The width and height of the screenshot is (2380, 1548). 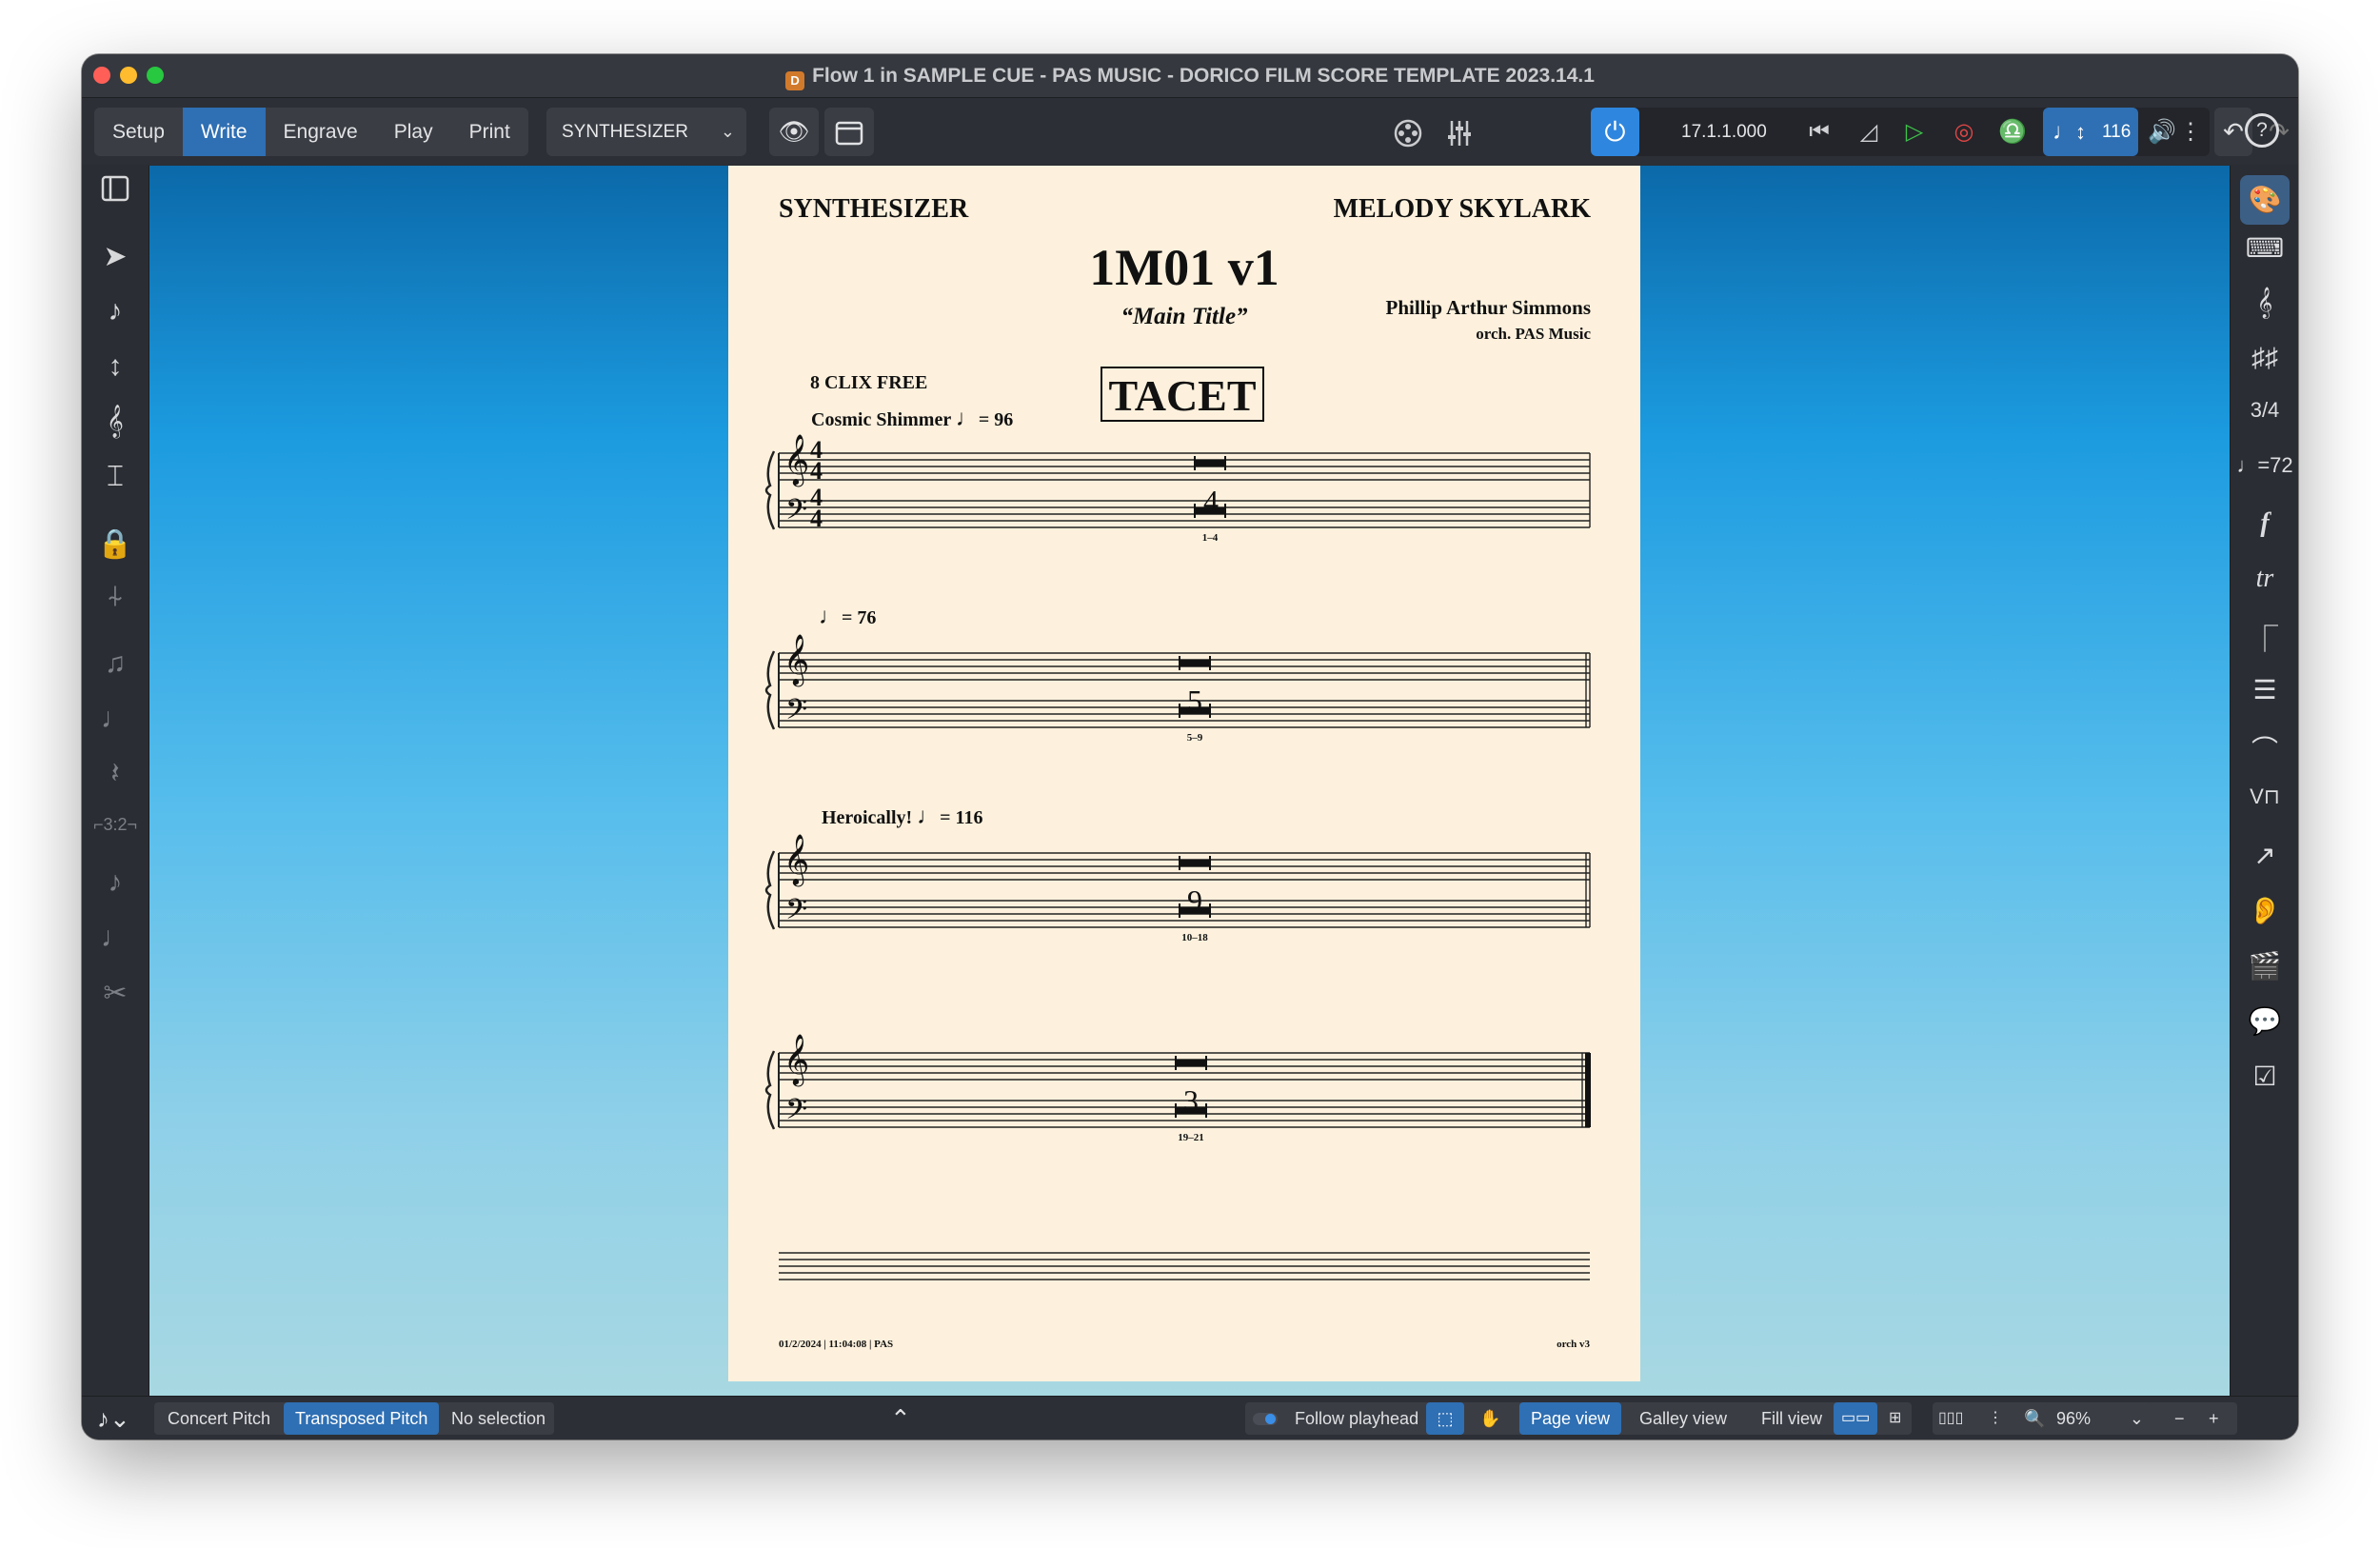 What do you see at coordinates (1194, 701) in the screenshot?
I see `multirest-count-2: 5` at bounding box center [1194, 701].